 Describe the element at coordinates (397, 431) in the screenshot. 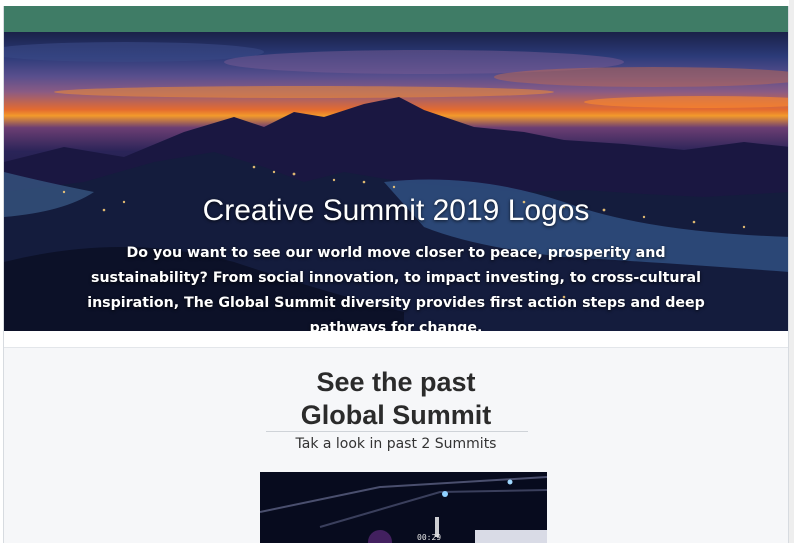

I see `title-underline` at that location.